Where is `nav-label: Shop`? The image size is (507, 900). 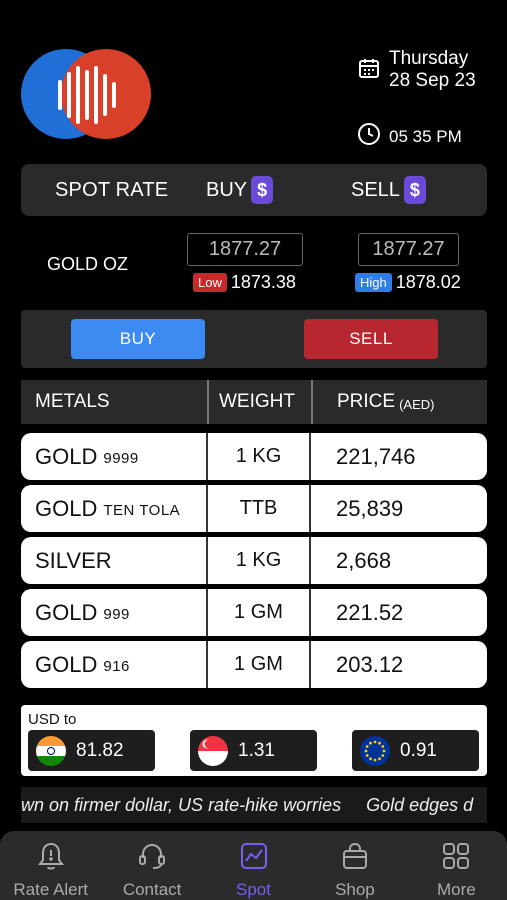
nav-label: Shop is located at coordinates (355, 889).